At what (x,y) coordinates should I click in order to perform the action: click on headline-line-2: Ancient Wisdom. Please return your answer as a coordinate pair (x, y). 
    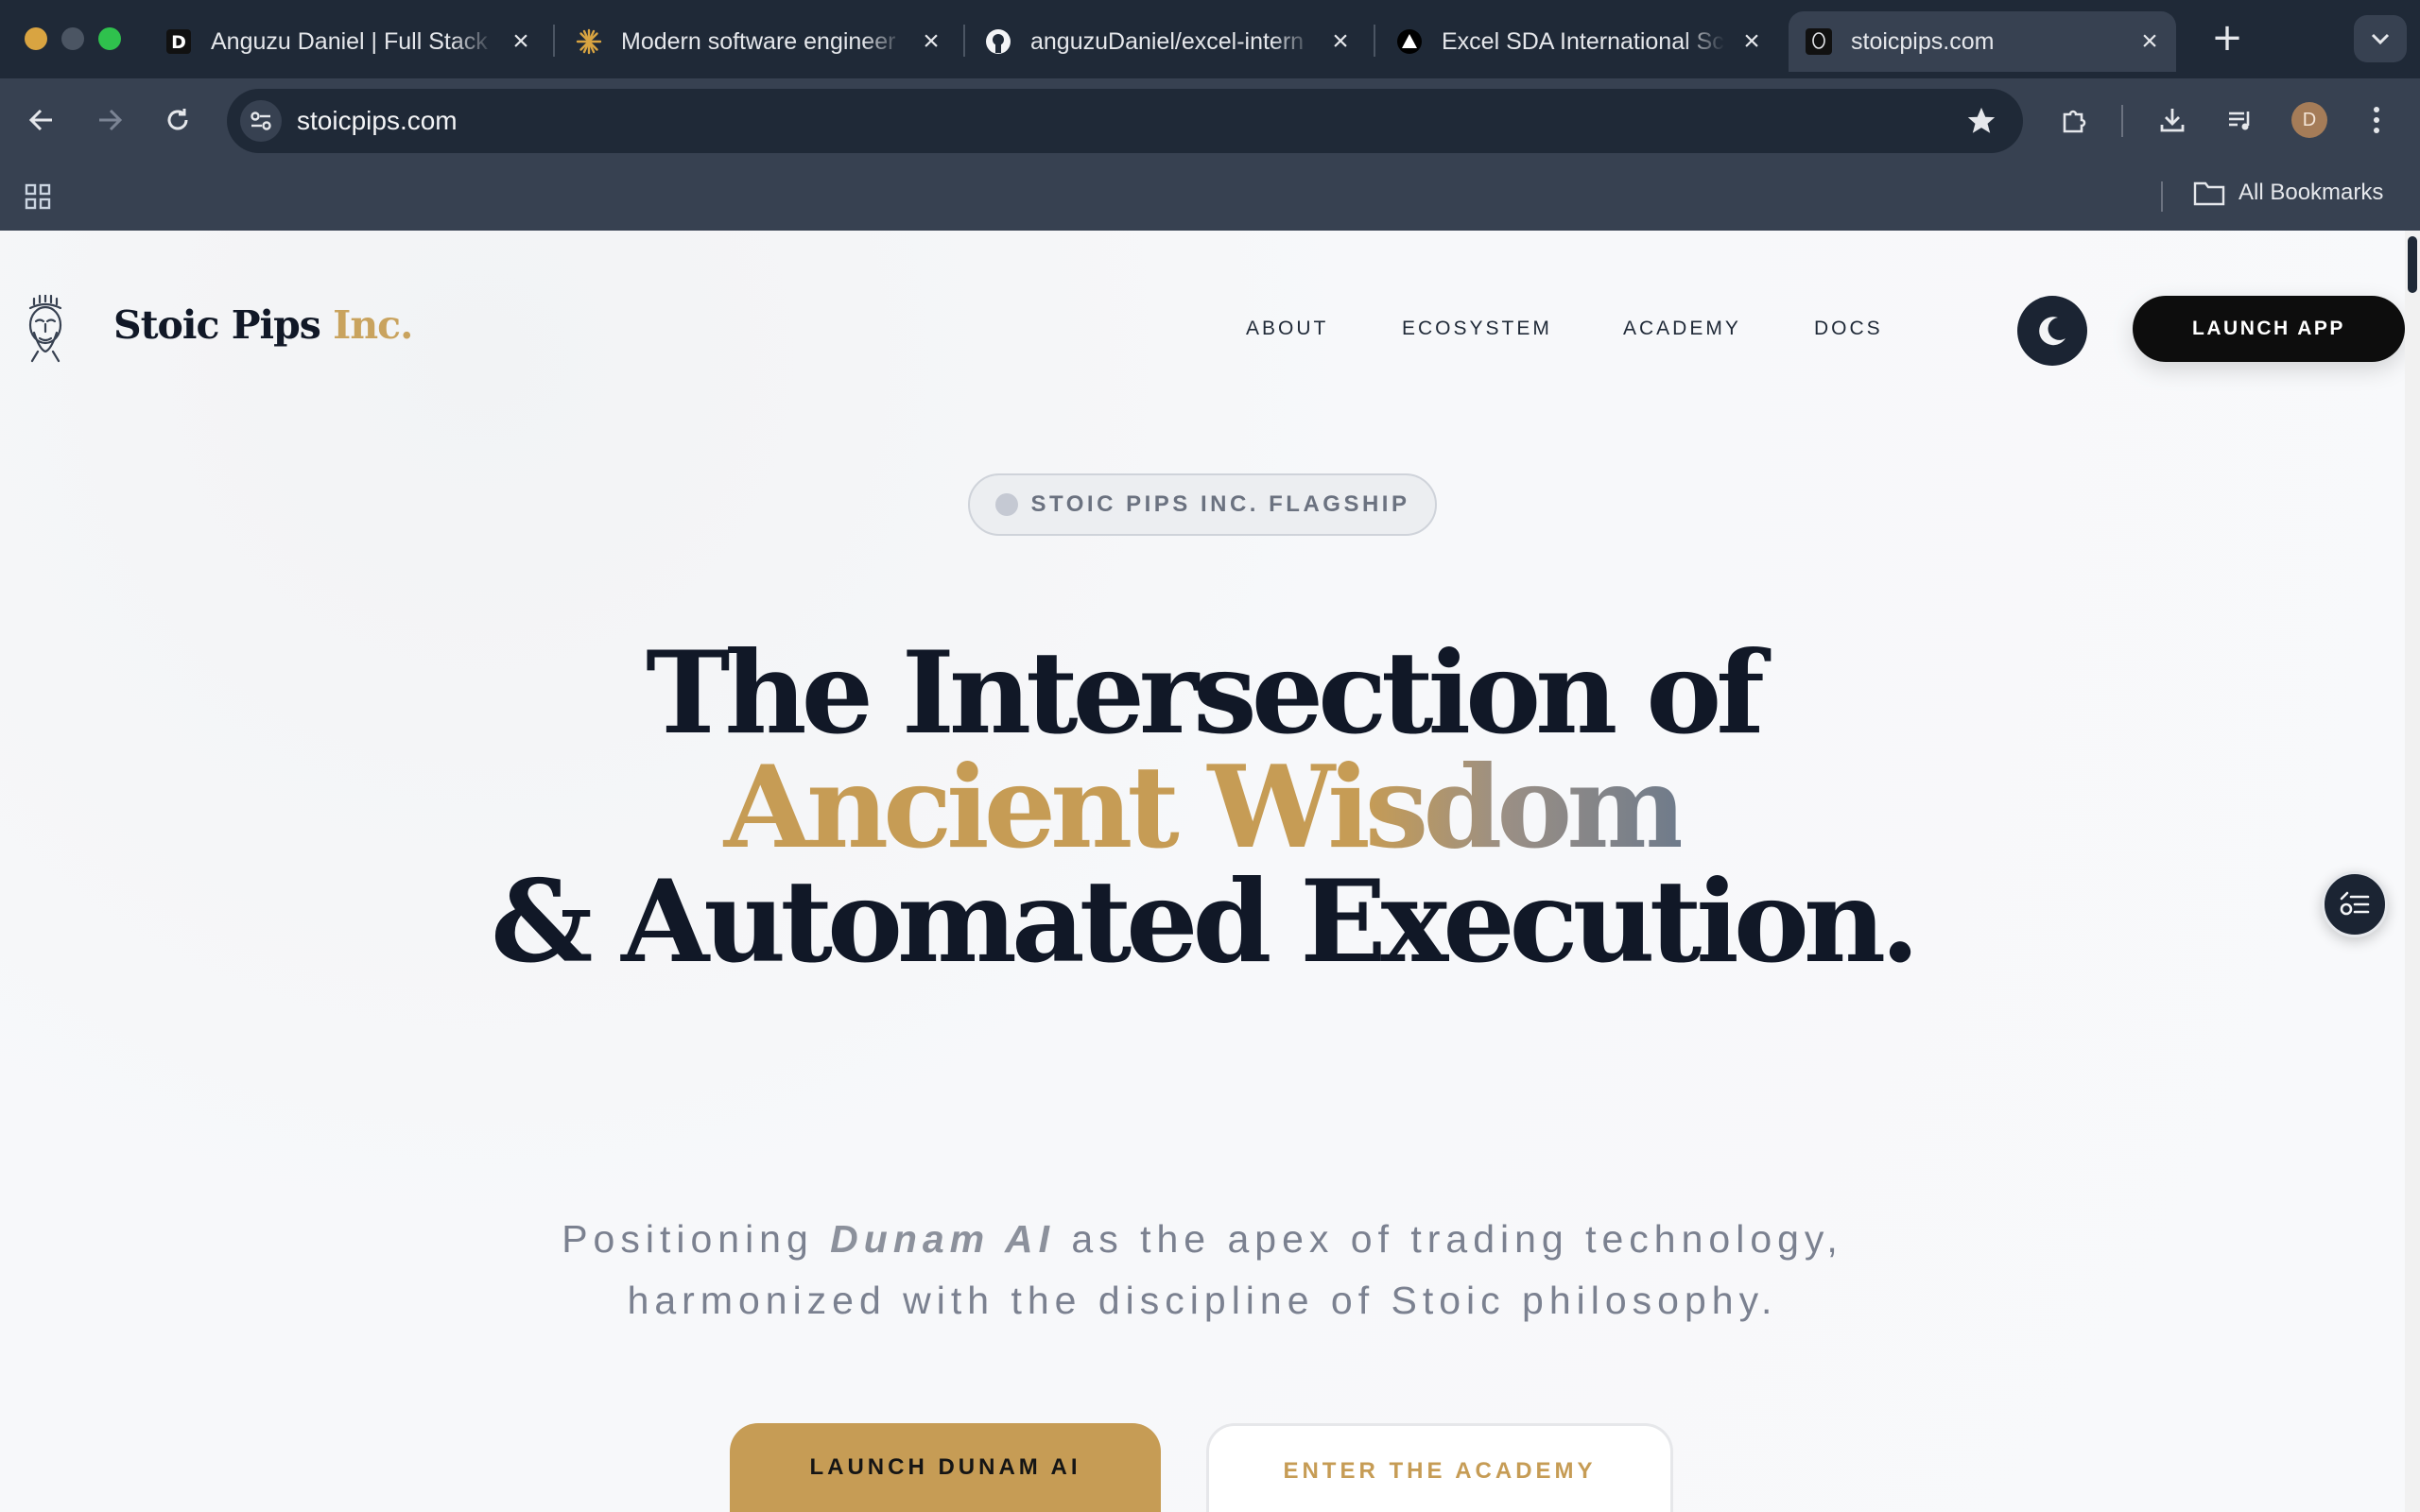
    Looking at the image, I should click on (1203, 808).